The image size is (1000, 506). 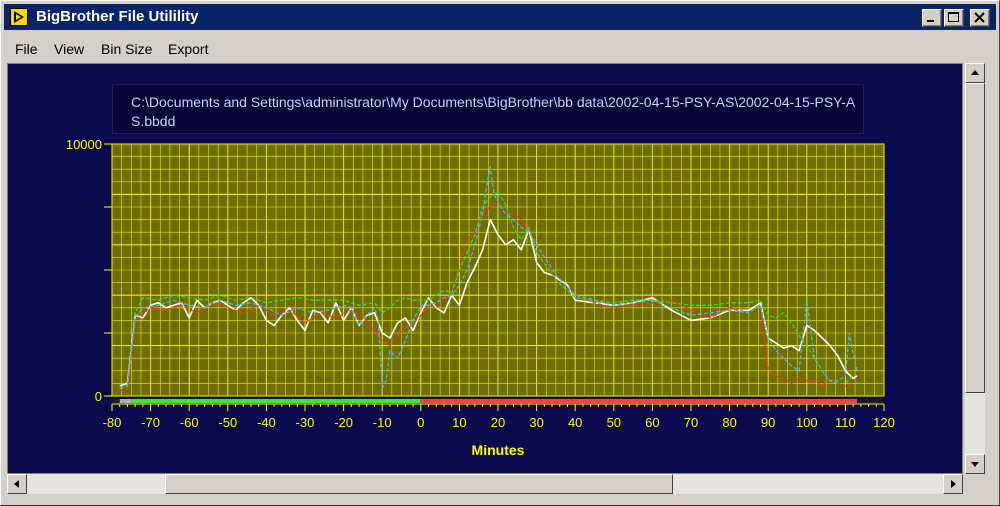 I want to click on scroll-right-button, so click(x=953, y=484).